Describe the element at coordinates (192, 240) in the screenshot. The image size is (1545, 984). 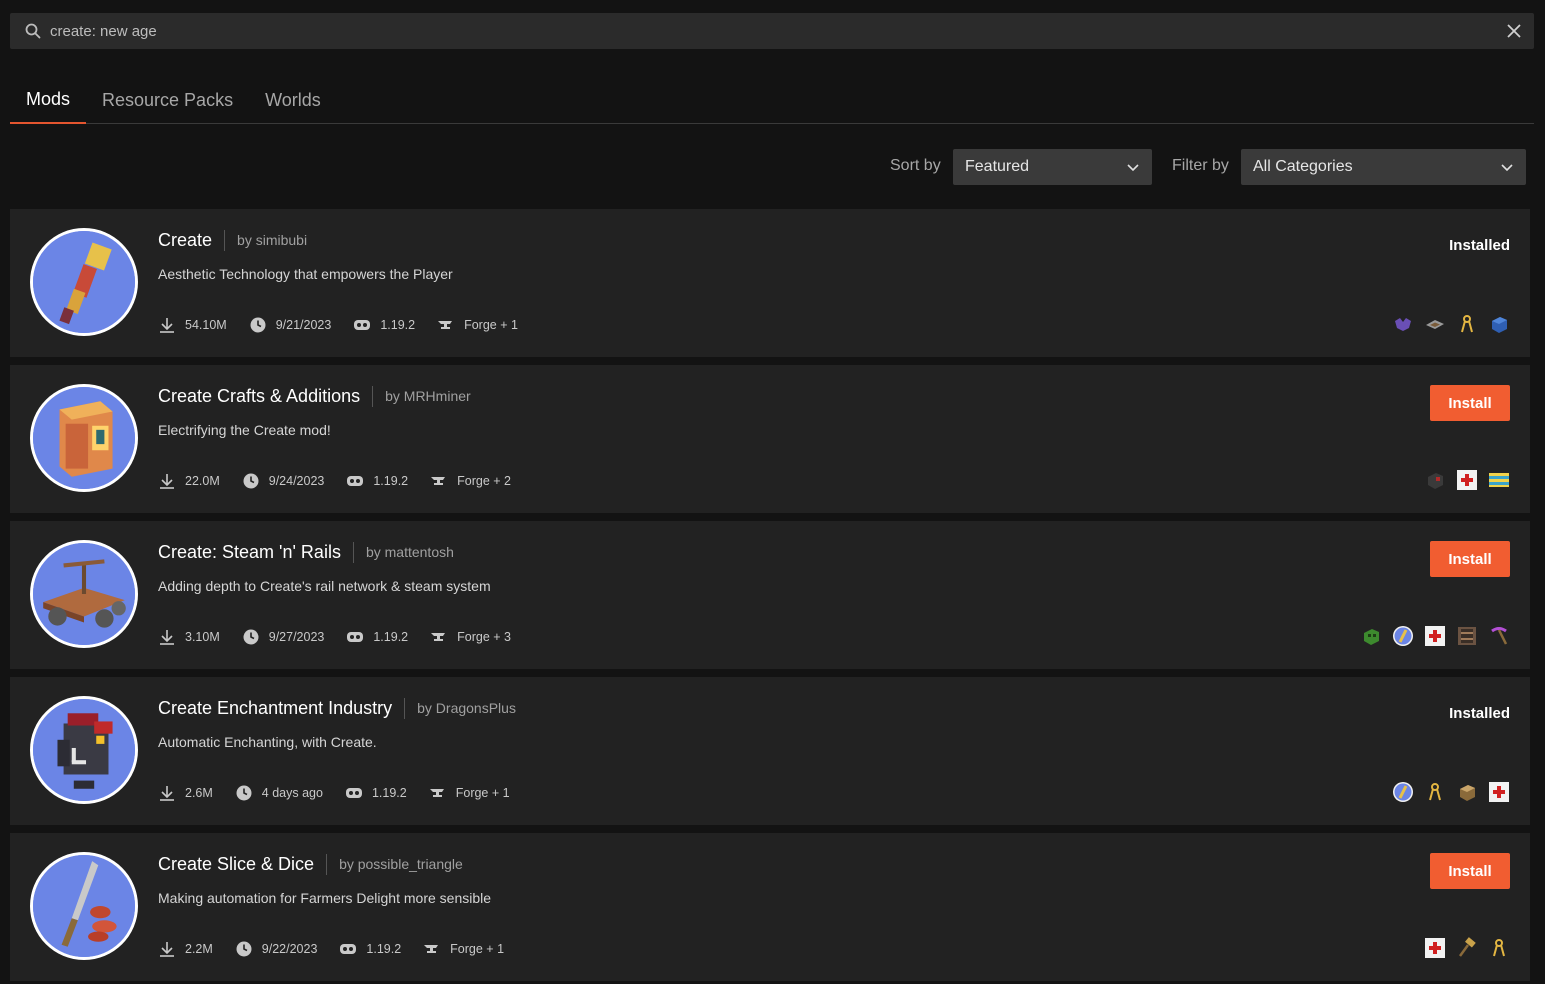
I see `mod-title: Create` at that location.